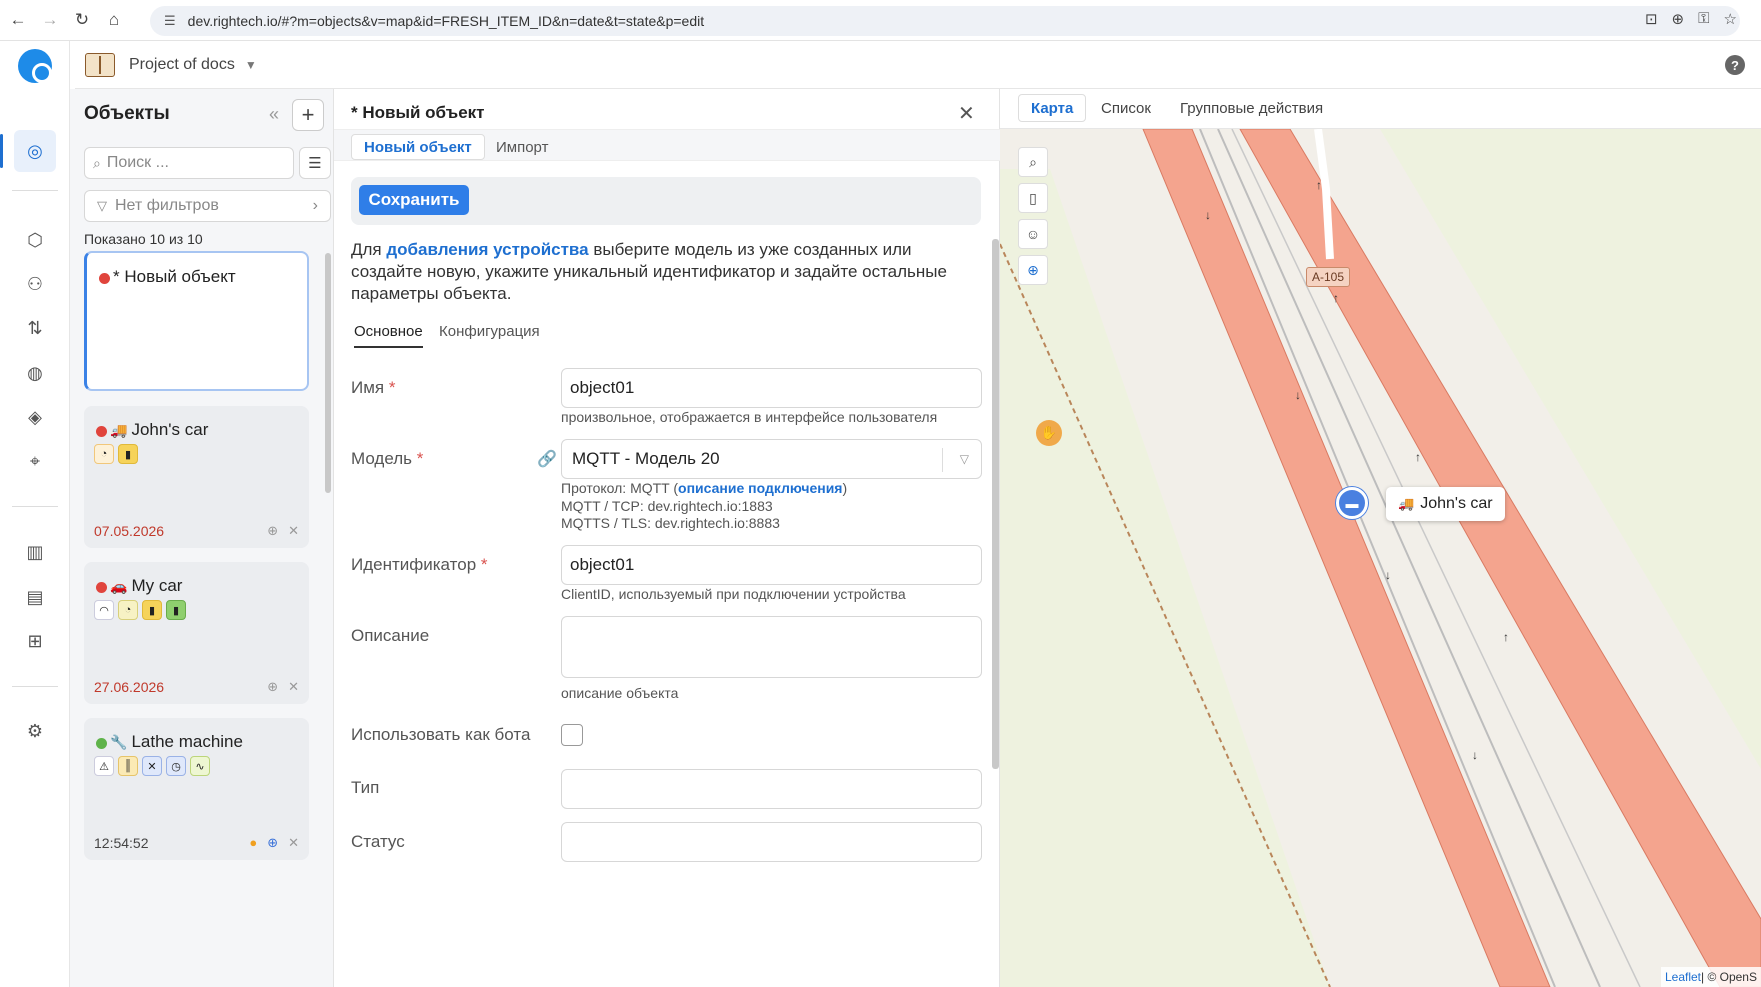 This screenshot has width=1761, height=987. I want to click on back-arrow-icon: ←, so click(18, 20).